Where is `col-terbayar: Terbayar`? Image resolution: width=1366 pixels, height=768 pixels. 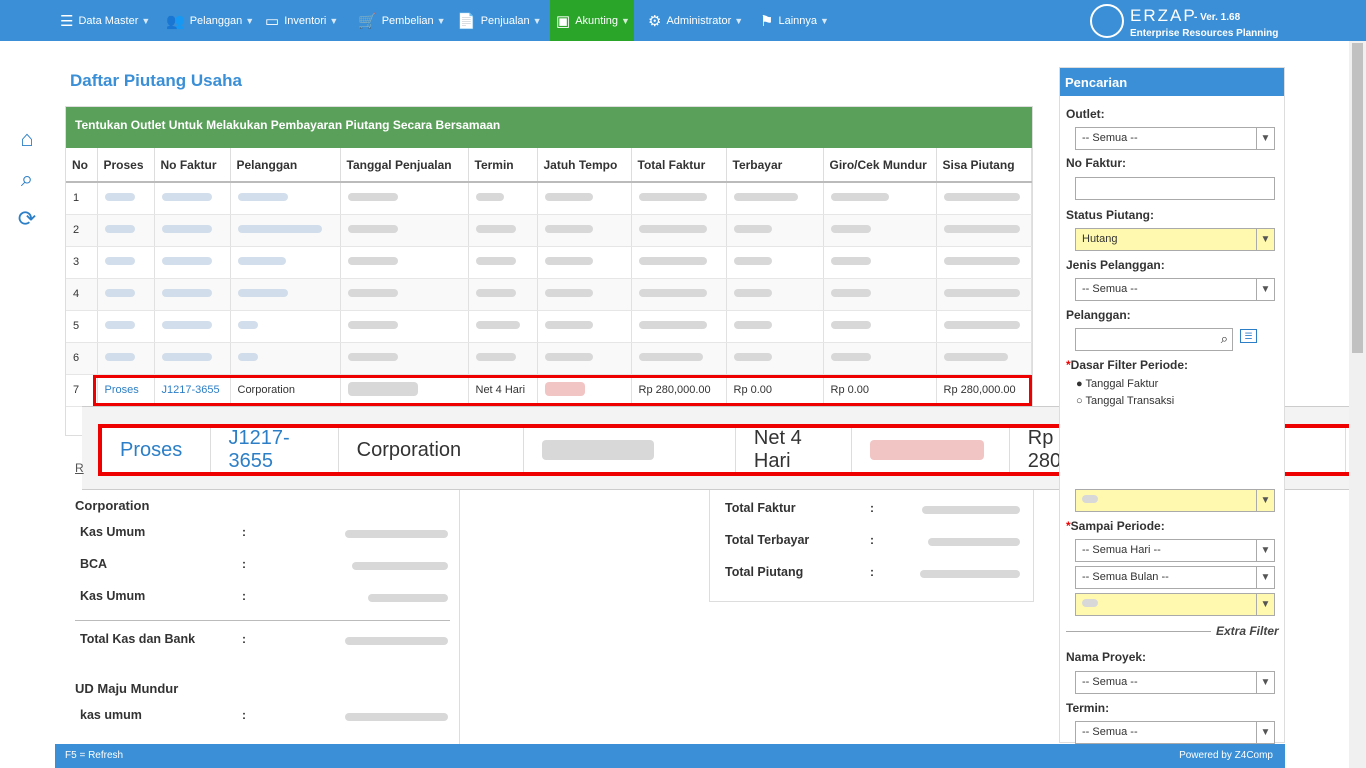 col-terbayar: Terbayar is located at coordinates (775, 165).